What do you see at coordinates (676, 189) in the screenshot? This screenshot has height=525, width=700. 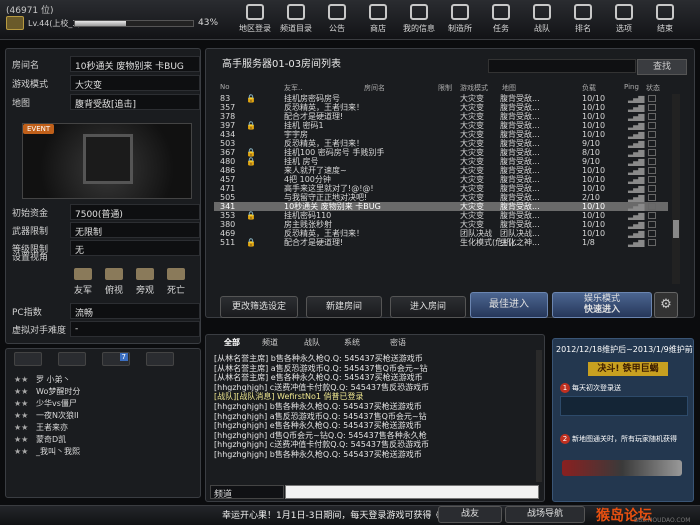 I see `room-list-scrollbar` at bounding box center [676, 189].